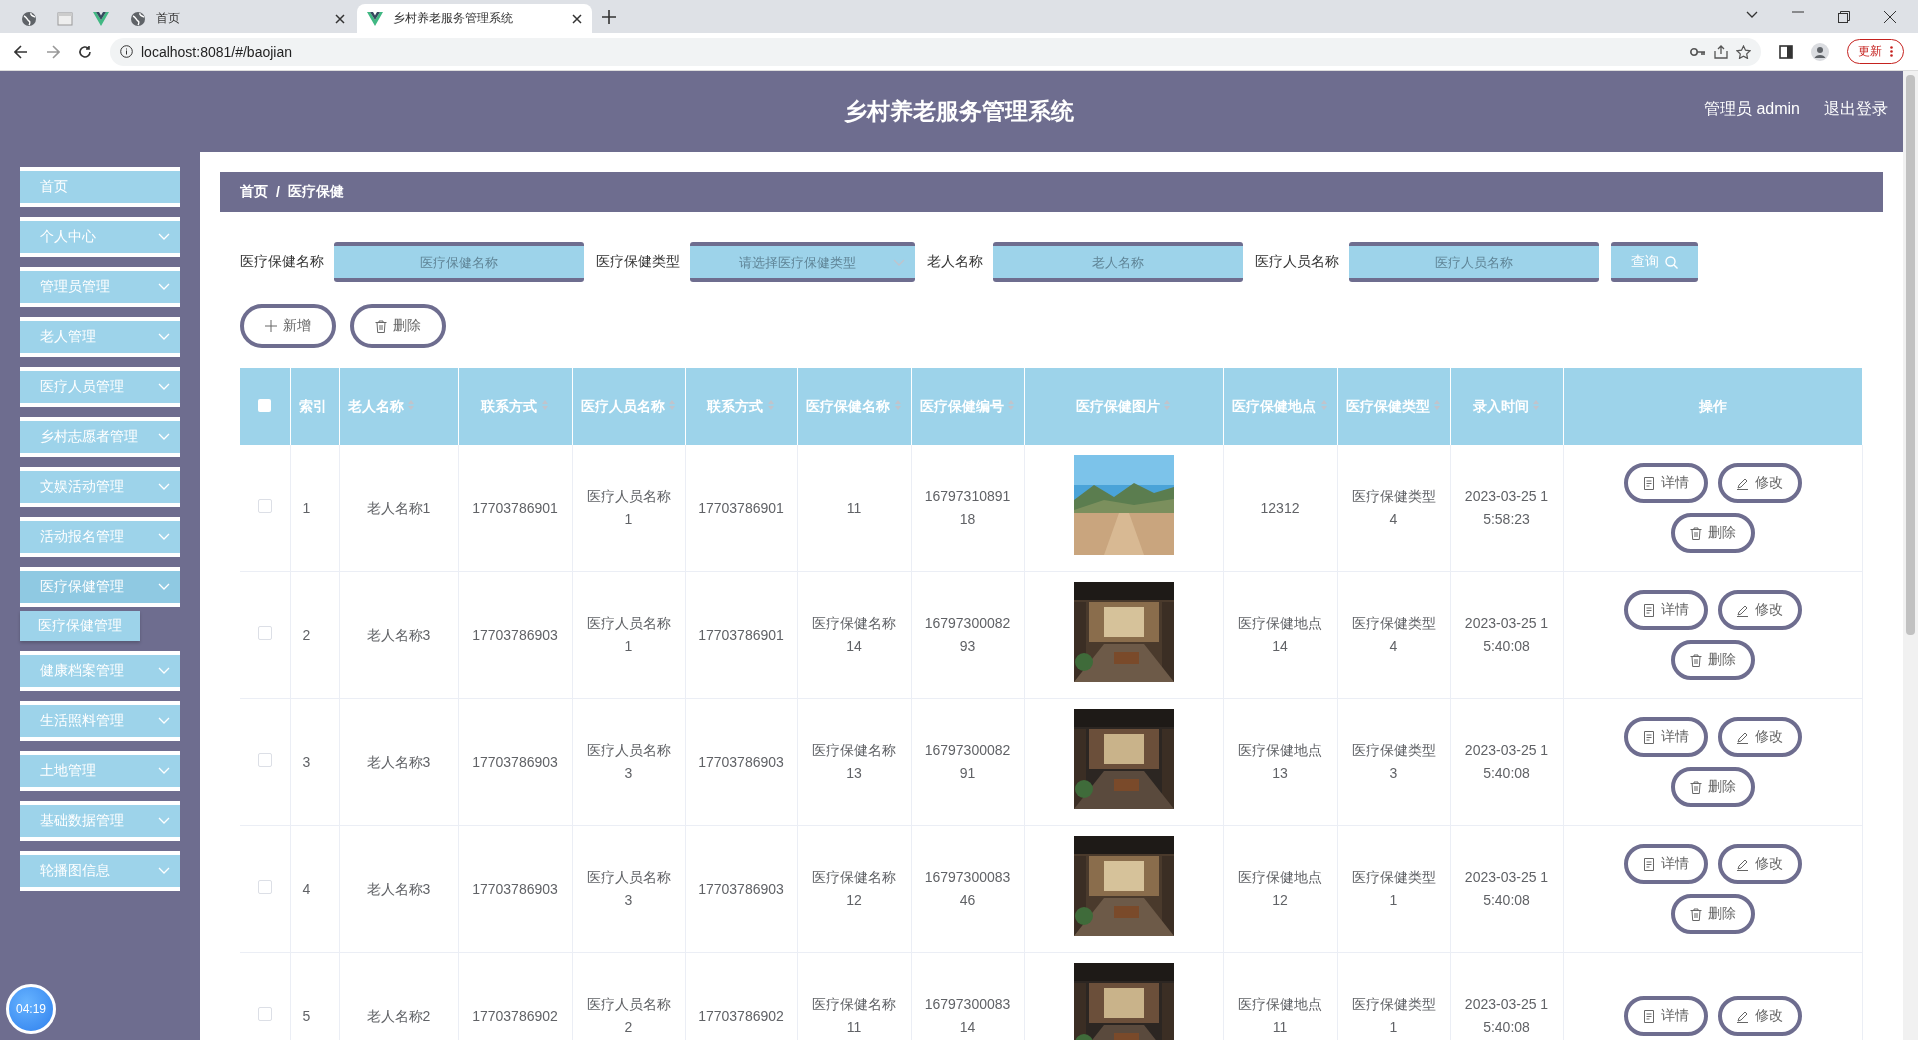 This screenshot has width=1918, height=1040. What do you see at coordinates (100, 337) in the screenshot?
I see `sidebar-item: 老人管理` at bounding box center [100, 337].